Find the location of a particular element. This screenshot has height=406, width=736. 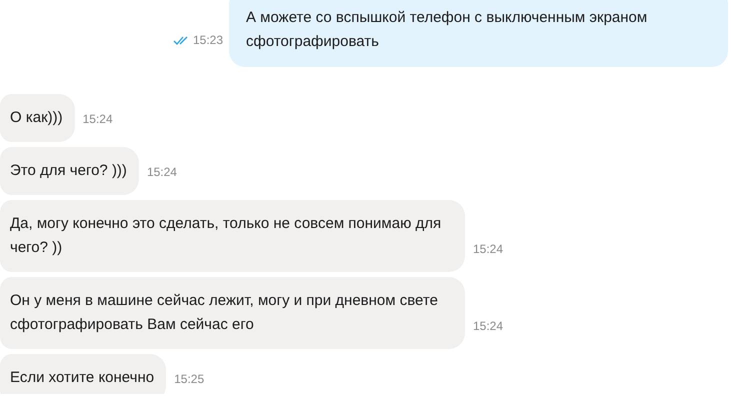

message-time: 15:23 is located at coordinates (207, 40).